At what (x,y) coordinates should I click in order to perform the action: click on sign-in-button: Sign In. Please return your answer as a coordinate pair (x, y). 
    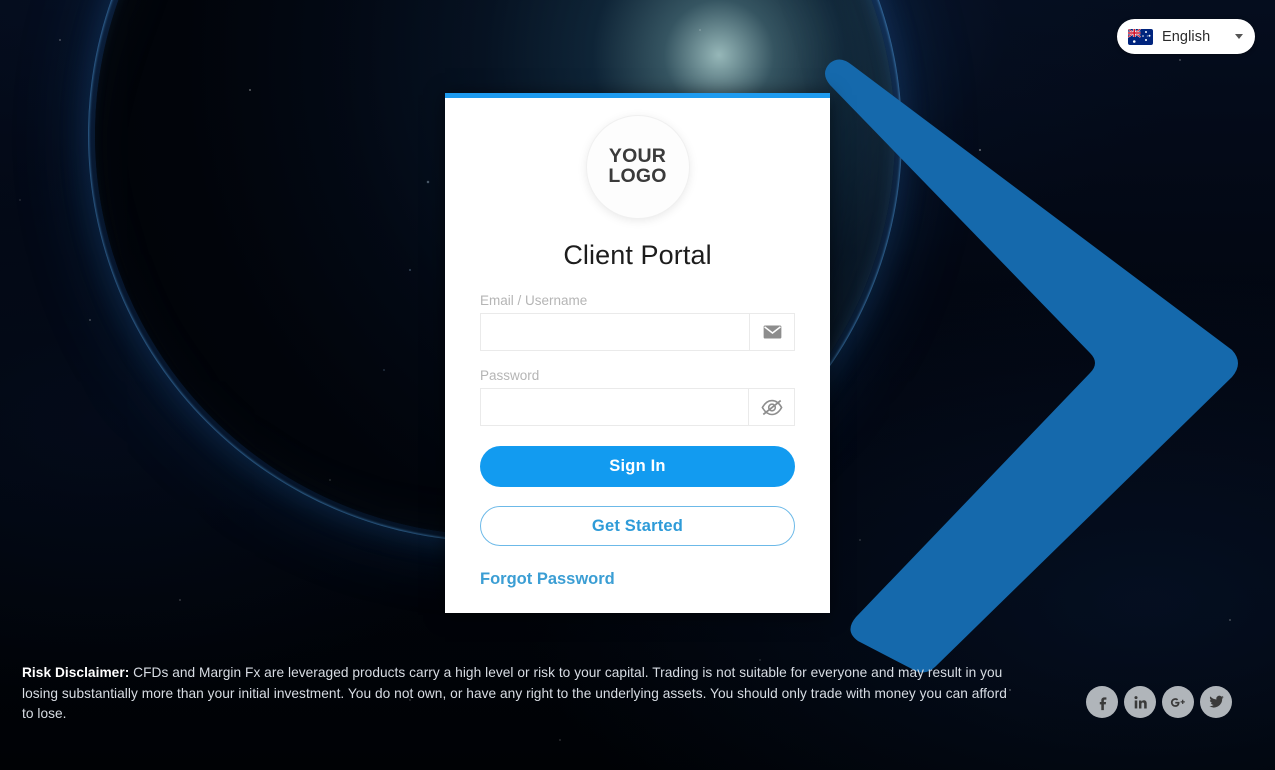
    Looking at the image, I should click on (637, 466).